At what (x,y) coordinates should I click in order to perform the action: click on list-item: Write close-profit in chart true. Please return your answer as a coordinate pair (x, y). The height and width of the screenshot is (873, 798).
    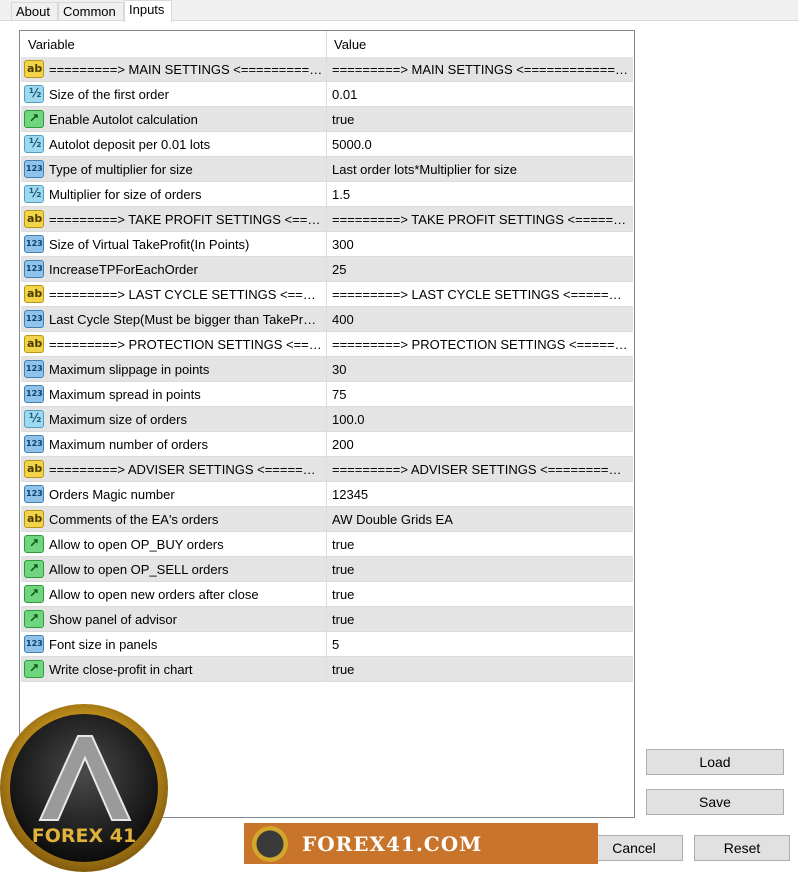
    Looking at the image, I should click on (327, 669).